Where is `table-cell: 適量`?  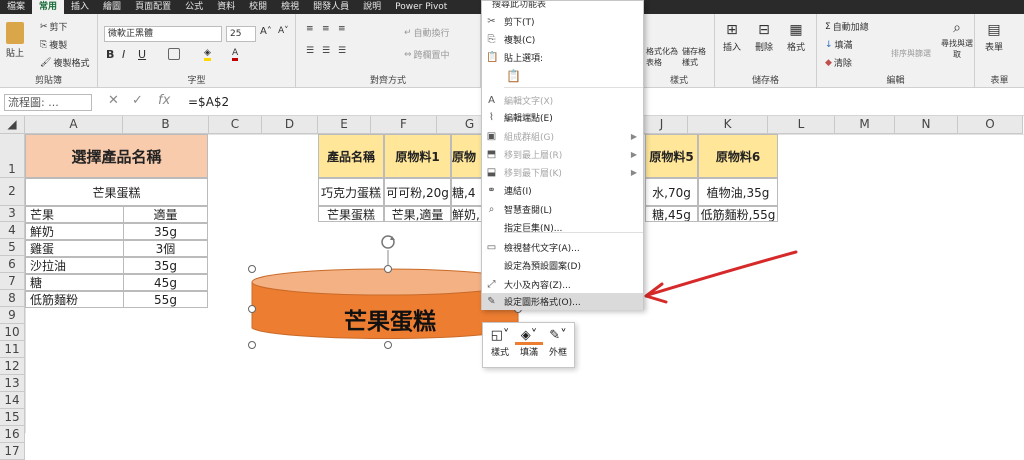
table-cell: 適量 is located at coordinates (165, 214).